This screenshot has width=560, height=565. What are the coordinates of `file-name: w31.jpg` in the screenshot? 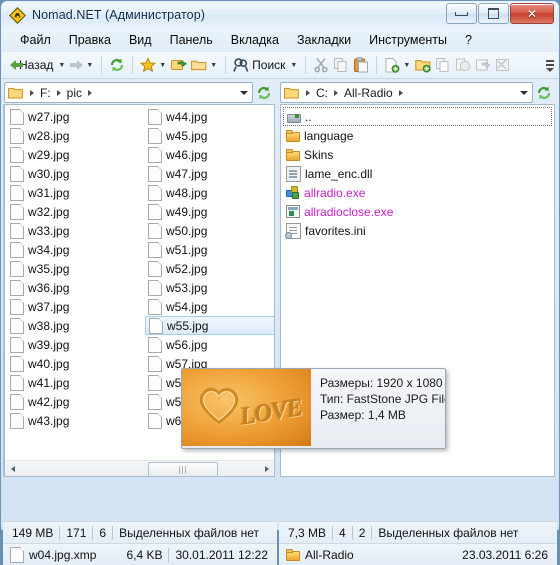 It's located at (49, 192).